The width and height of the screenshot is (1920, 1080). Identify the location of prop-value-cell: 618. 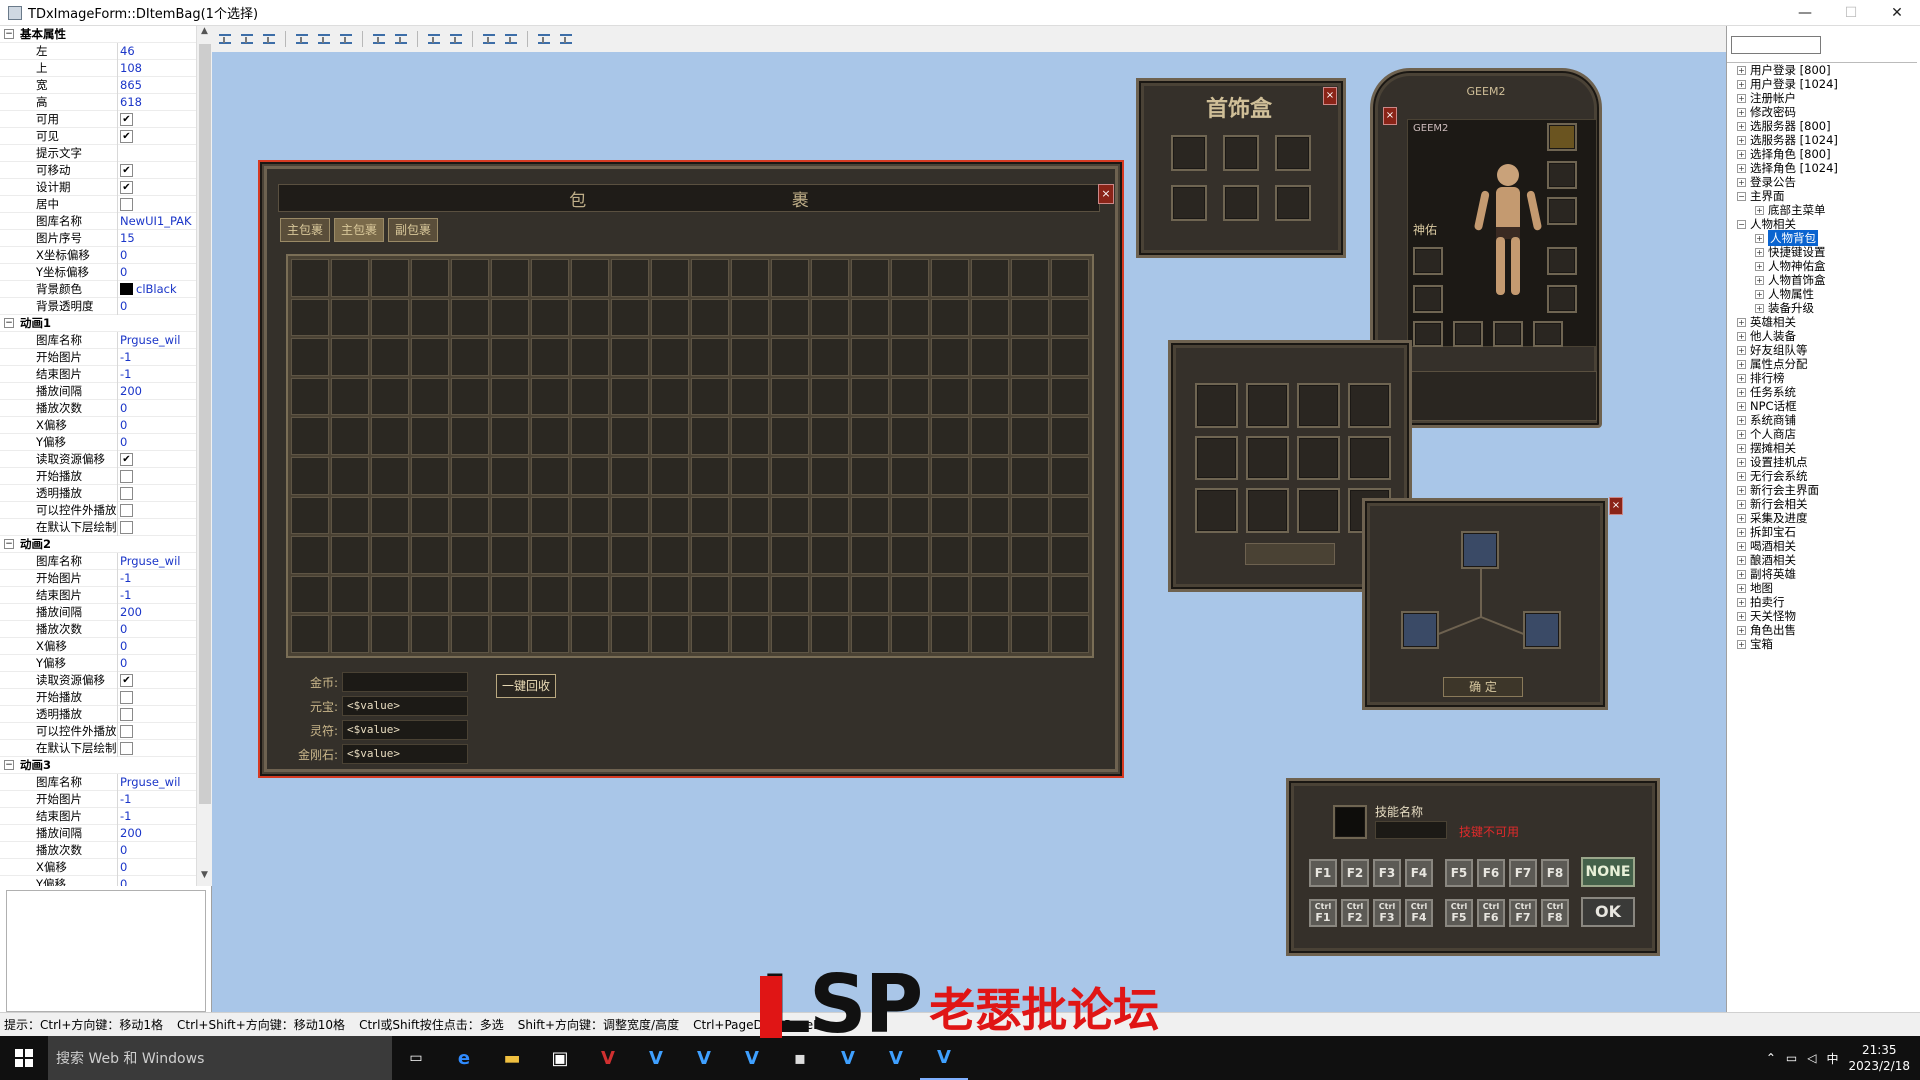
(157, 102).